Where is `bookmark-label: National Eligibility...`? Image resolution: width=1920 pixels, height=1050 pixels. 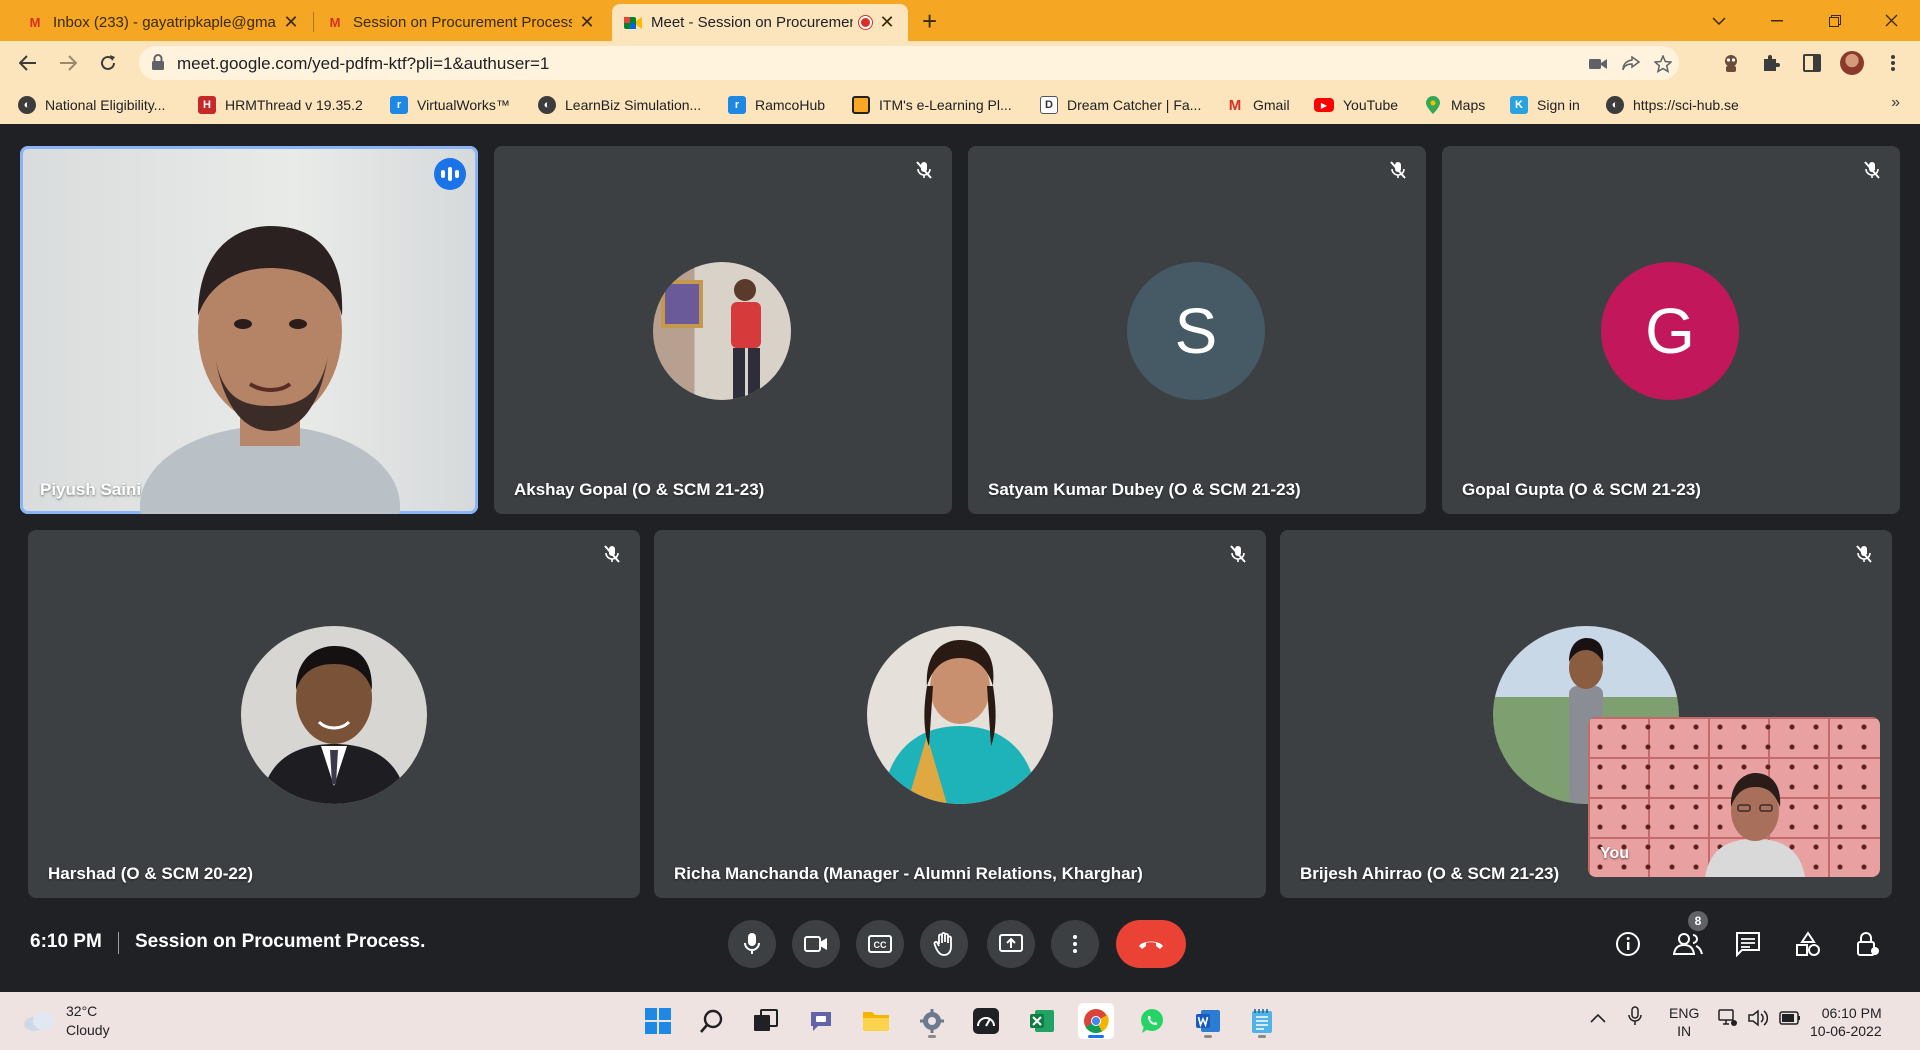
bookmark-label: National Eligibility... is located at coordinates (105, 105).